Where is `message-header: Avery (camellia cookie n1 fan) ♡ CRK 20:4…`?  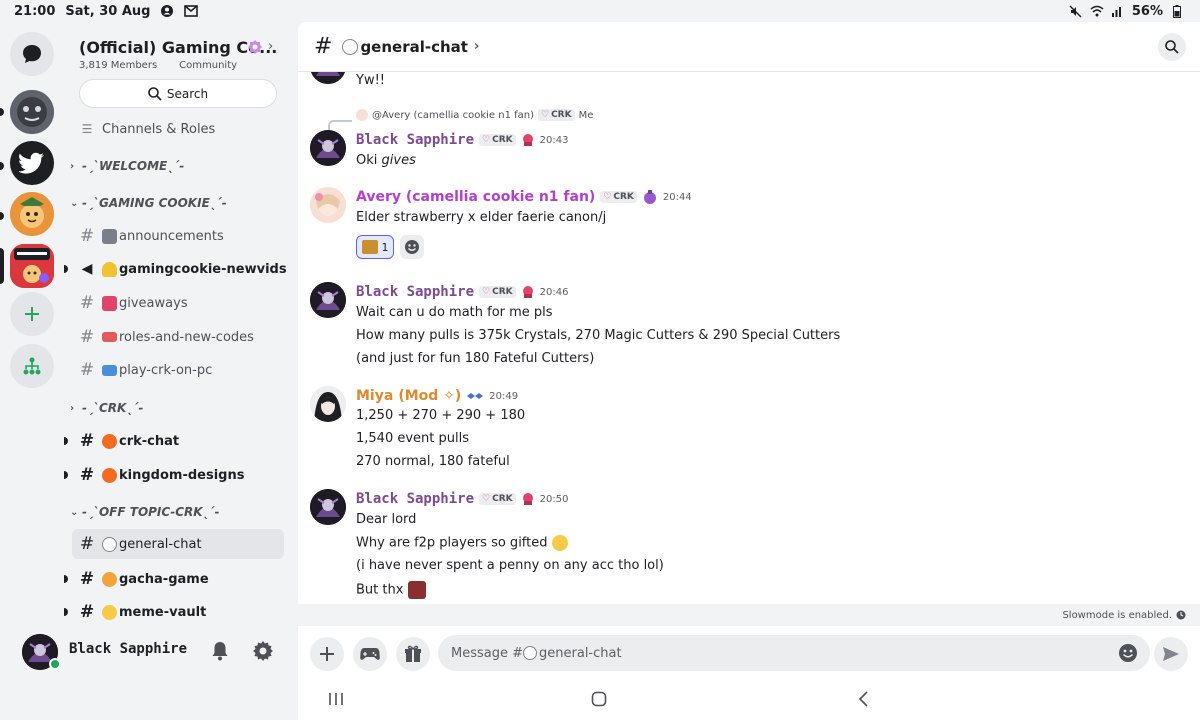
message-header: Avery (camellia cookie n1 fan) ♡ CRK 20:4… is located at coordinates (524, 197).